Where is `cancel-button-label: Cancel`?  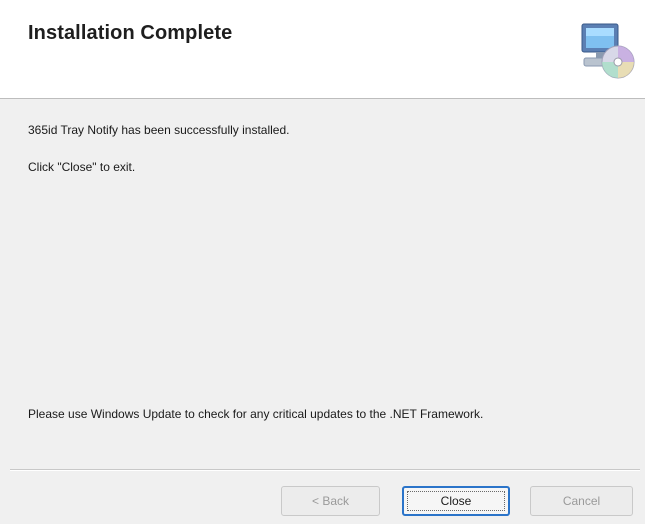
cancel-button-label: Cancel is located at coordinates (581, 501).